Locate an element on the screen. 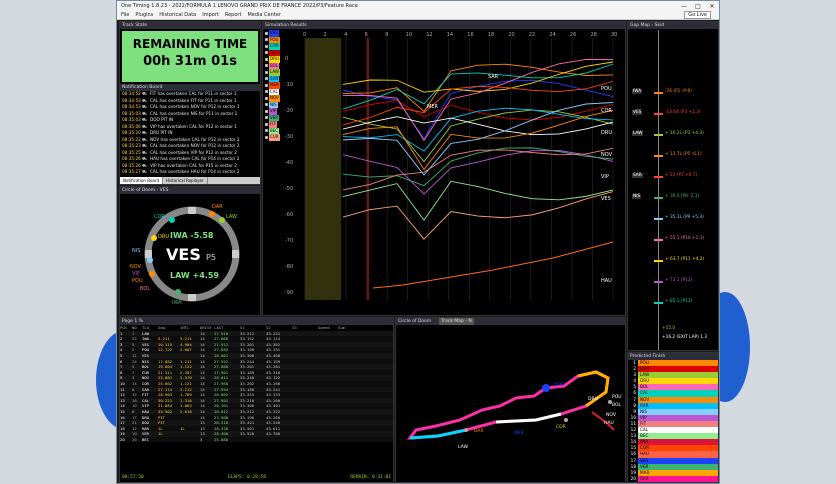 The width and height of the screenshot is (836, 484). doom-behind: LAW +4.59 is located at coordinates (194, 275).